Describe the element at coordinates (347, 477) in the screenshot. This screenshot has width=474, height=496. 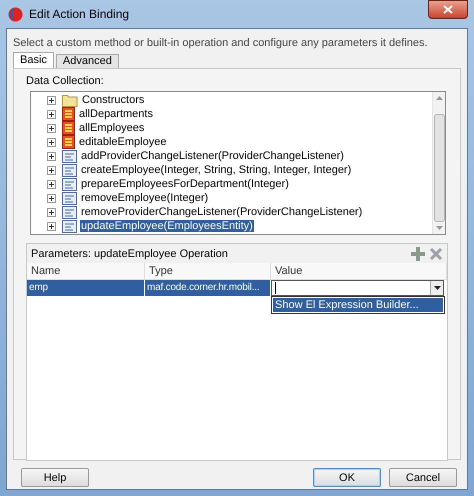
I see `dialog-button: OK` at that location.